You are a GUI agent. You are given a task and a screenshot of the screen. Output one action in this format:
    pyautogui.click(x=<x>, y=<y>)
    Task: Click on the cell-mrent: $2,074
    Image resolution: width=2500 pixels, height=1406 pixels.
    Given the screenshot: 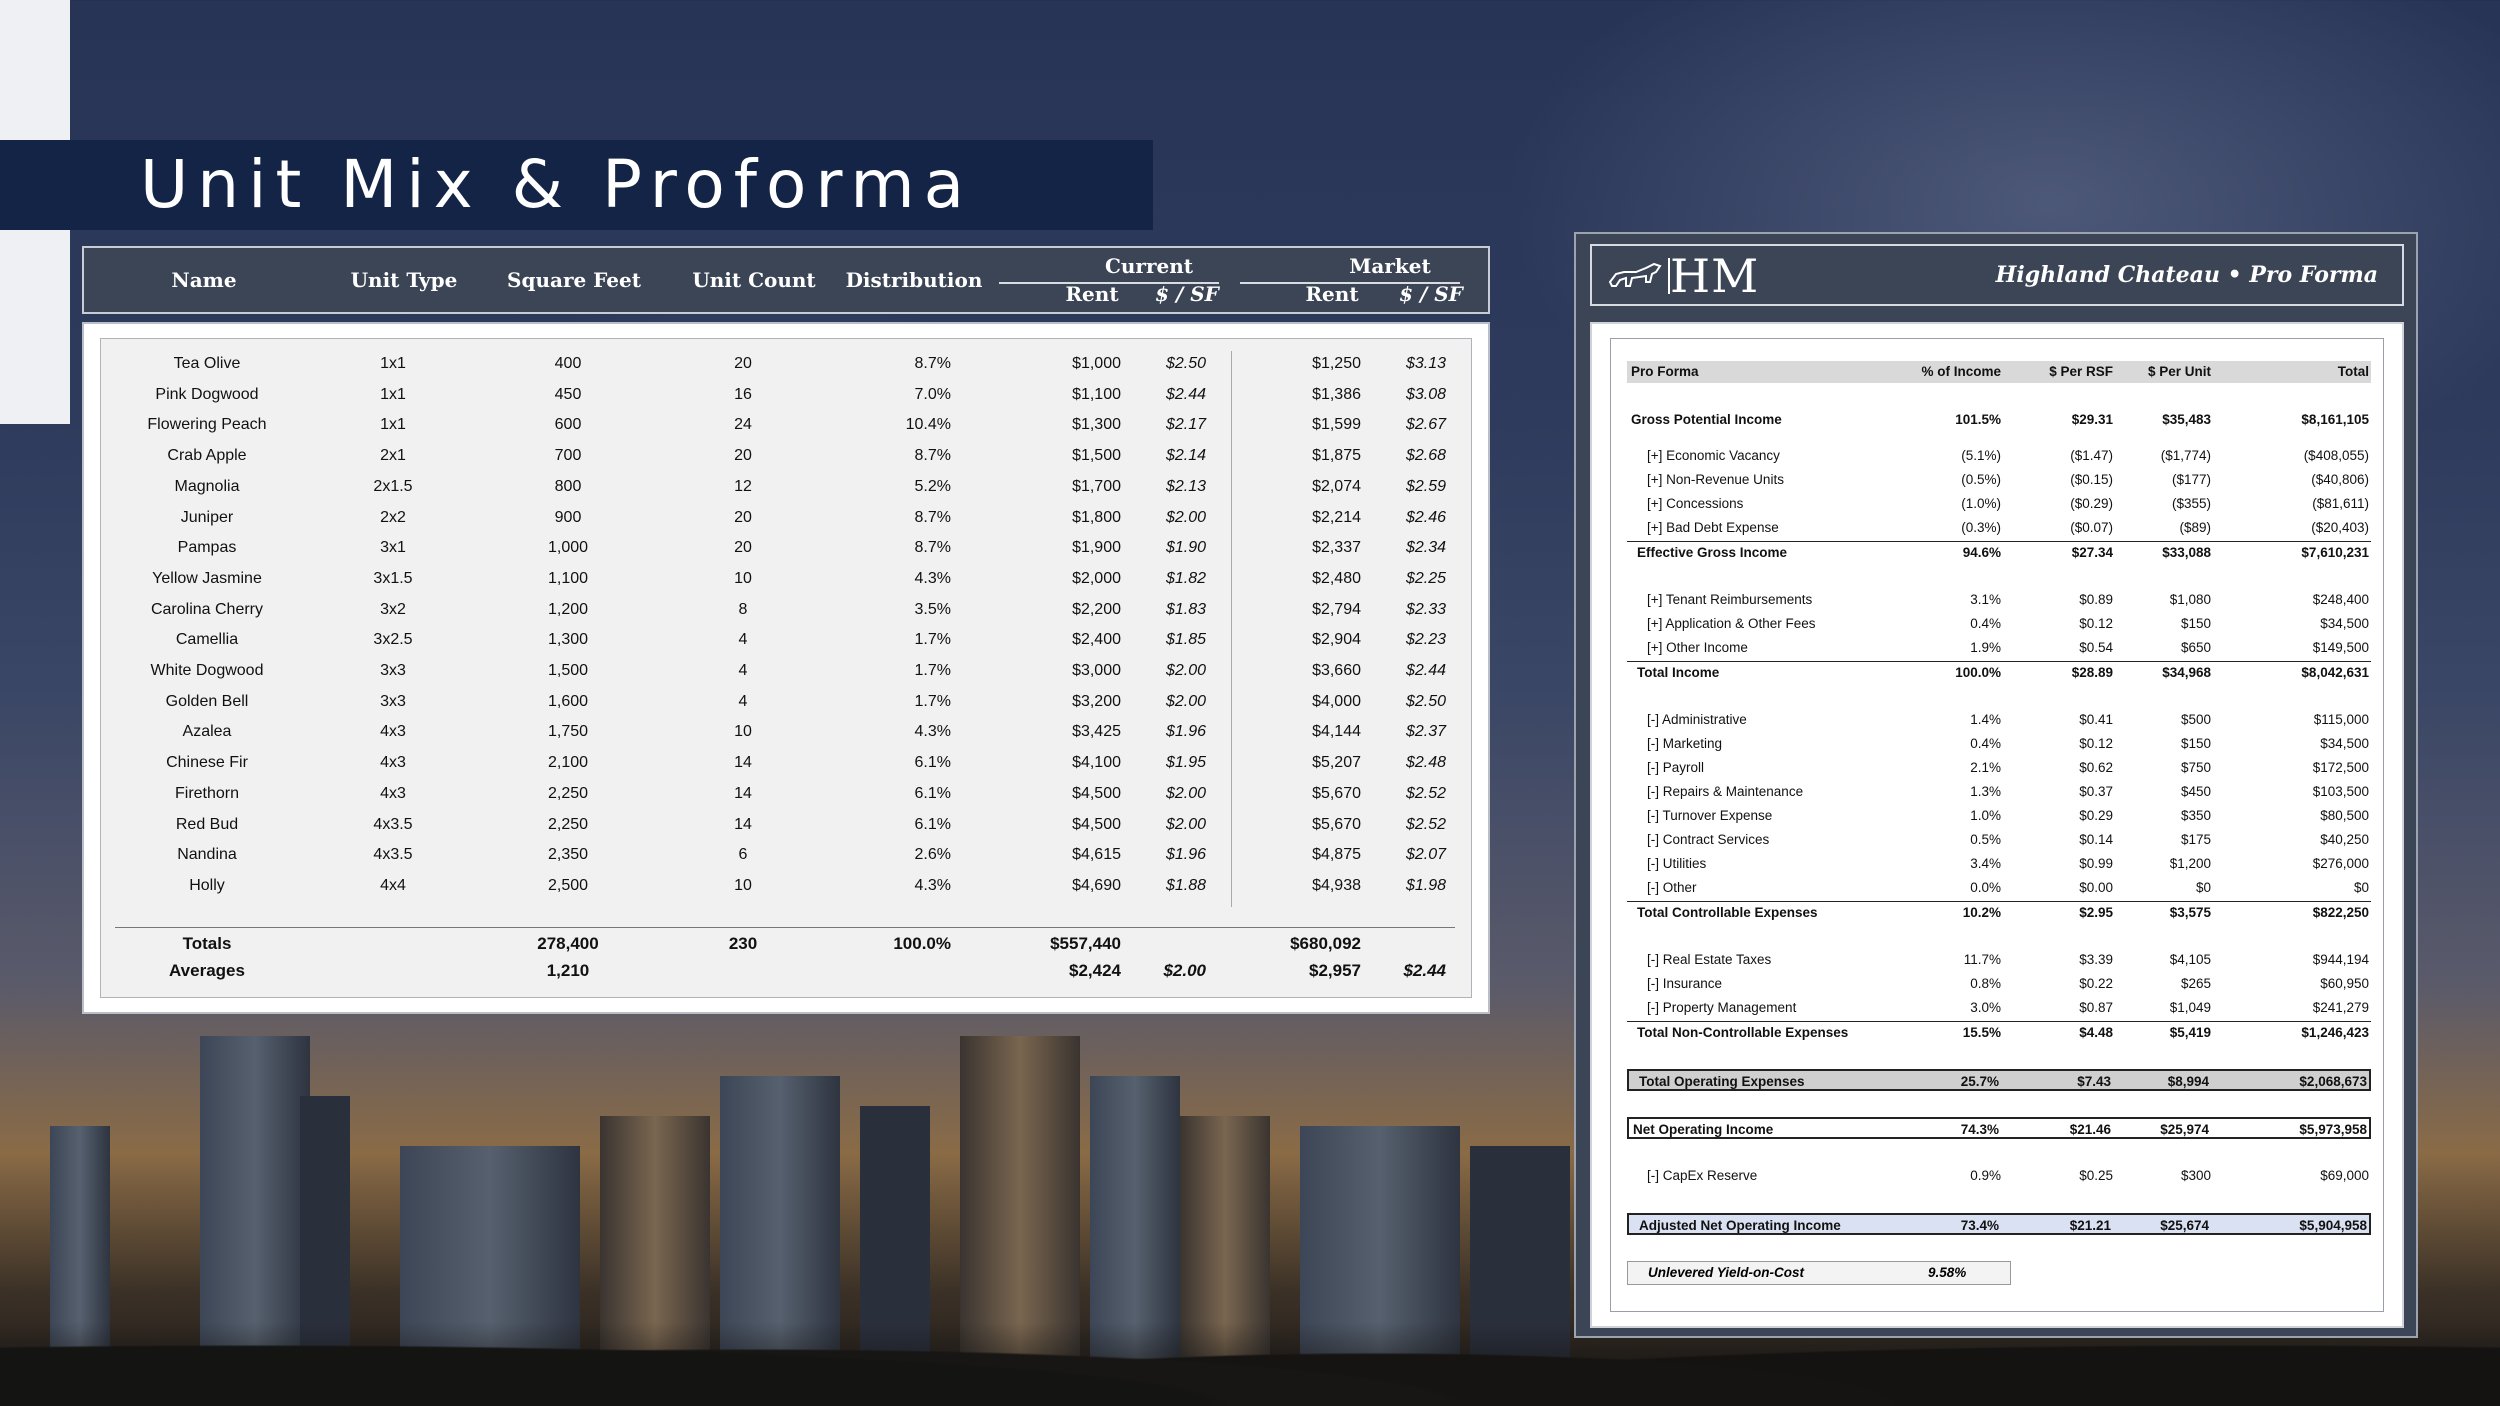 What is the action you would take?
    pyautogui.click(x=1336, y=486)
    